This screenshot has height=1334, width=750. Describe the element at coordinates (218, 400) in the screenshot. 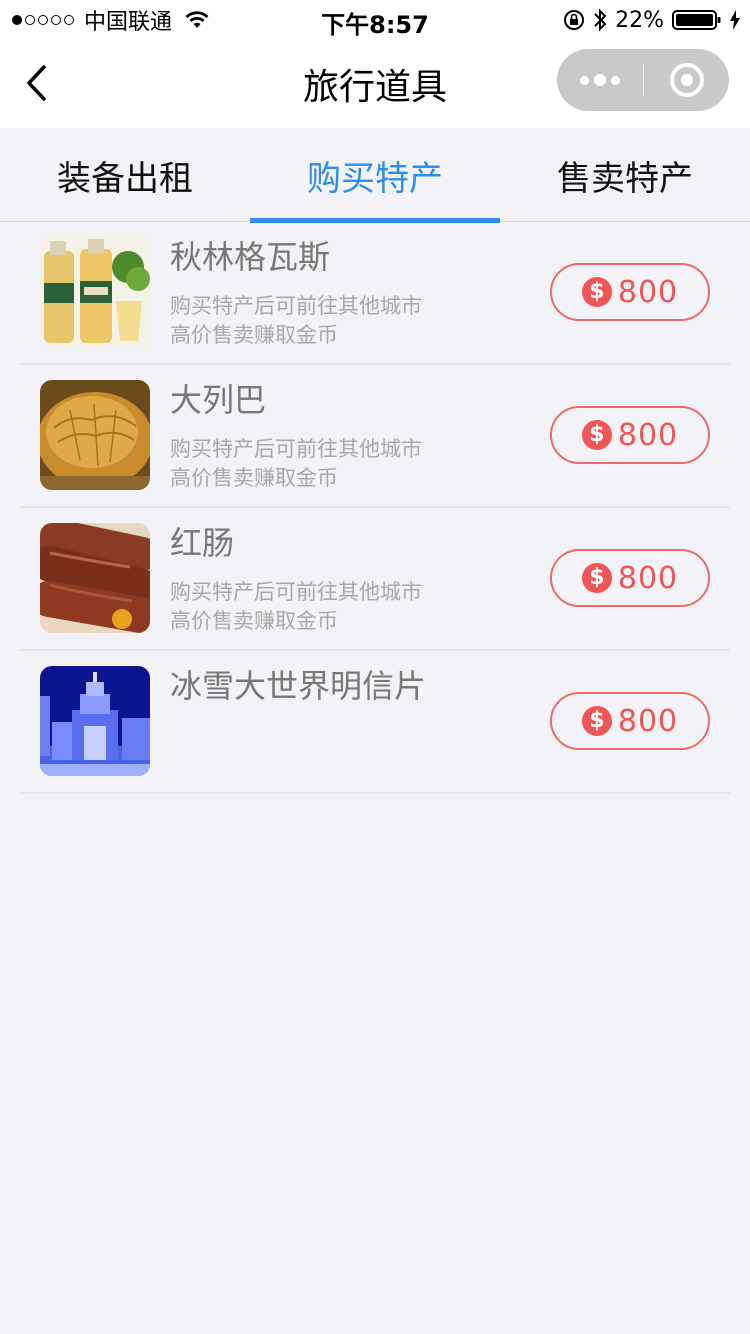

I see `item-name: 大列巴` at that location.